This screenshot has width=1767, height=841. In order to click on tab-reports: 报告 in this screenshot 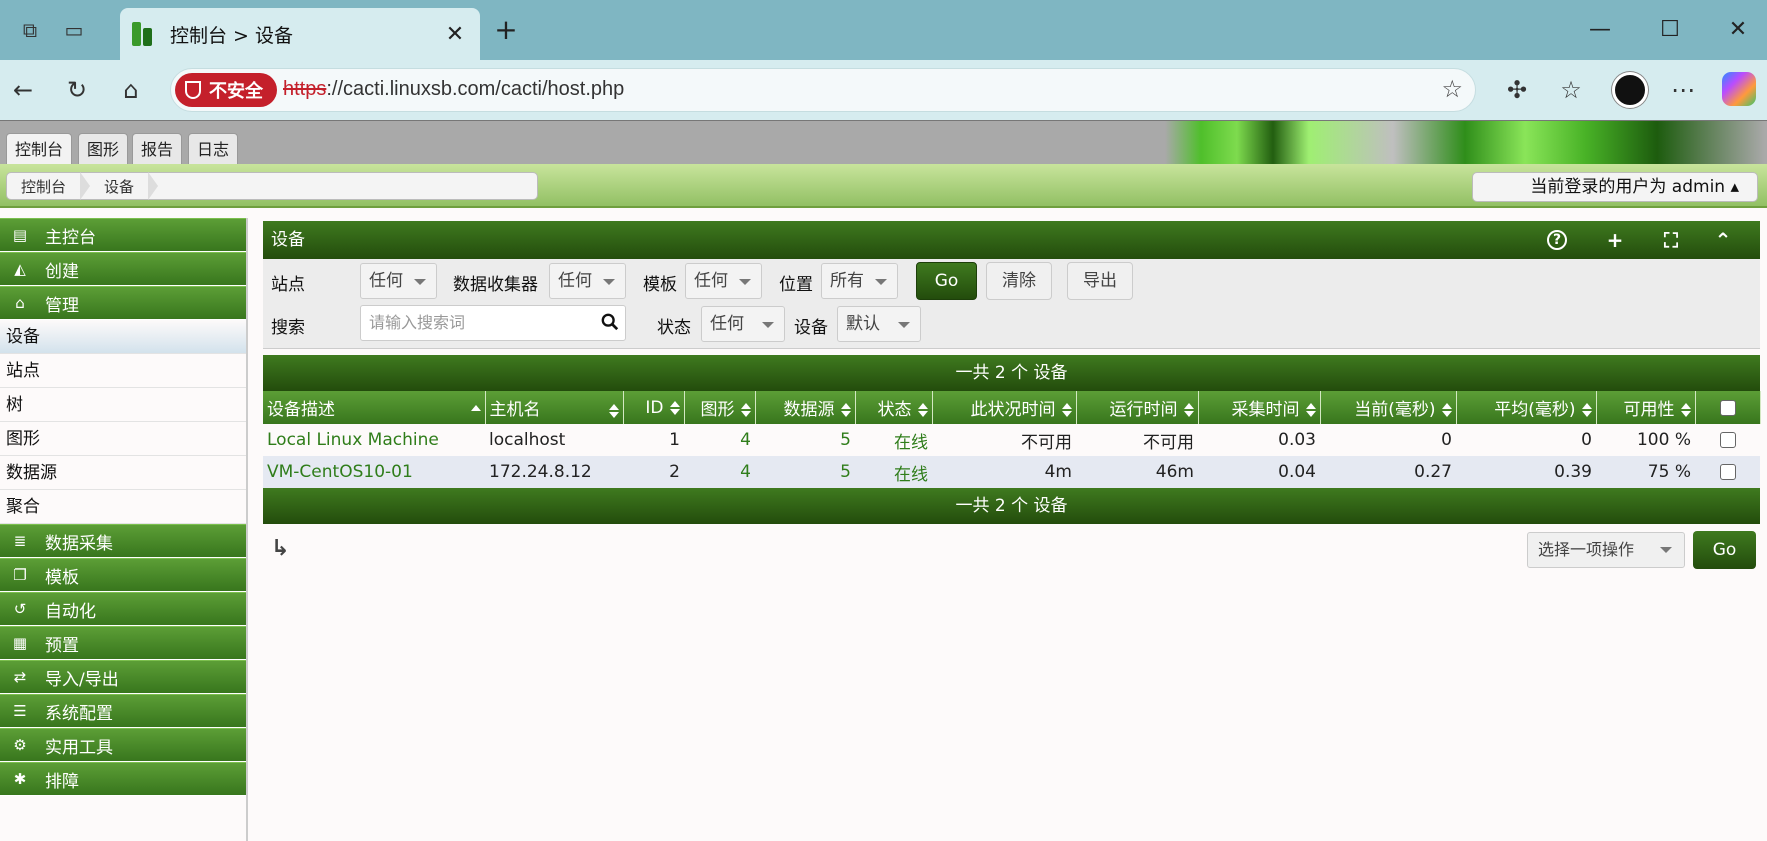, I will do `click(157, 149)`.